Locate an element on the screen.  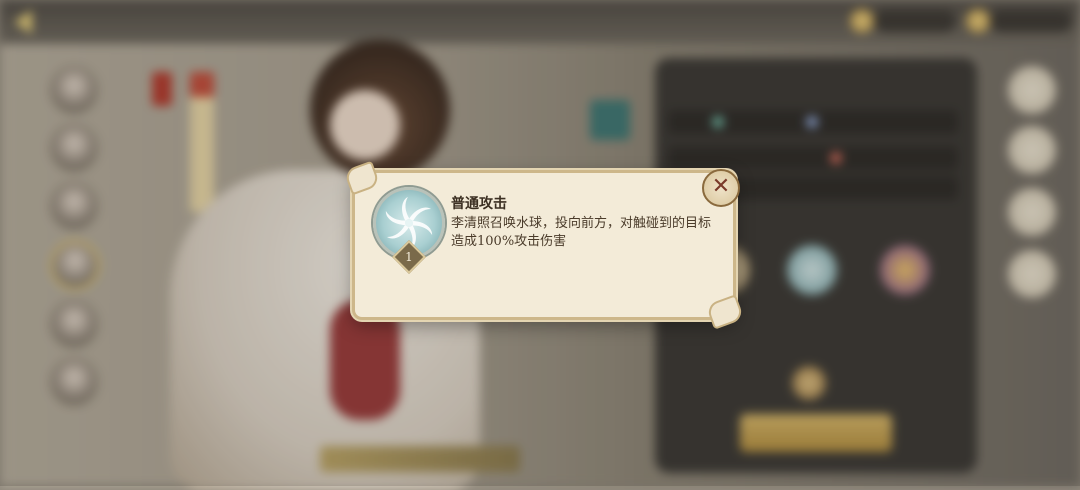
skill-level: 1 is located at coordinates (409, 257).